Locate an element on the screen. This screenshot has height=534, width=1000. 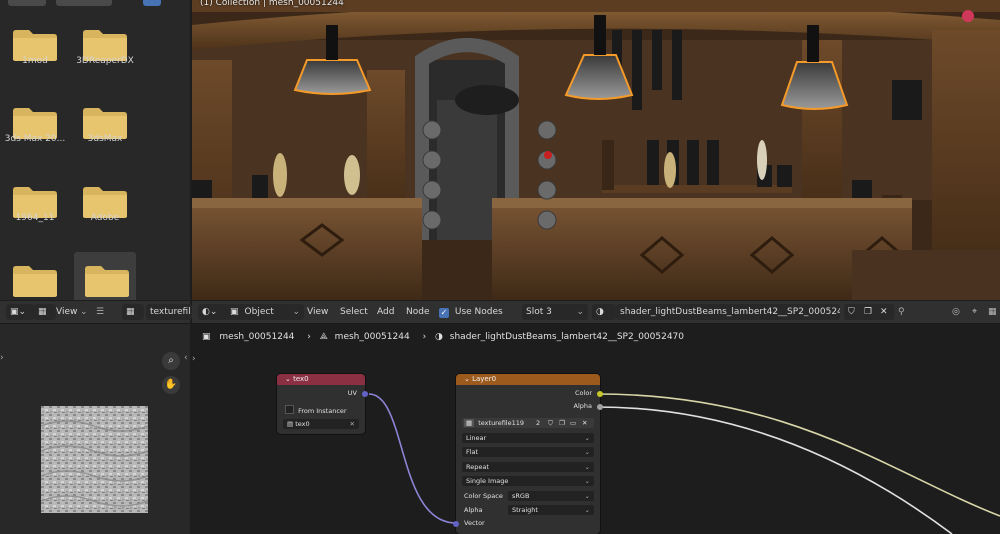
image-datablock-field: ▦ texturefile119 2 ⛉ ❐ ▭ ✕ is located at coordinates (528, 423).